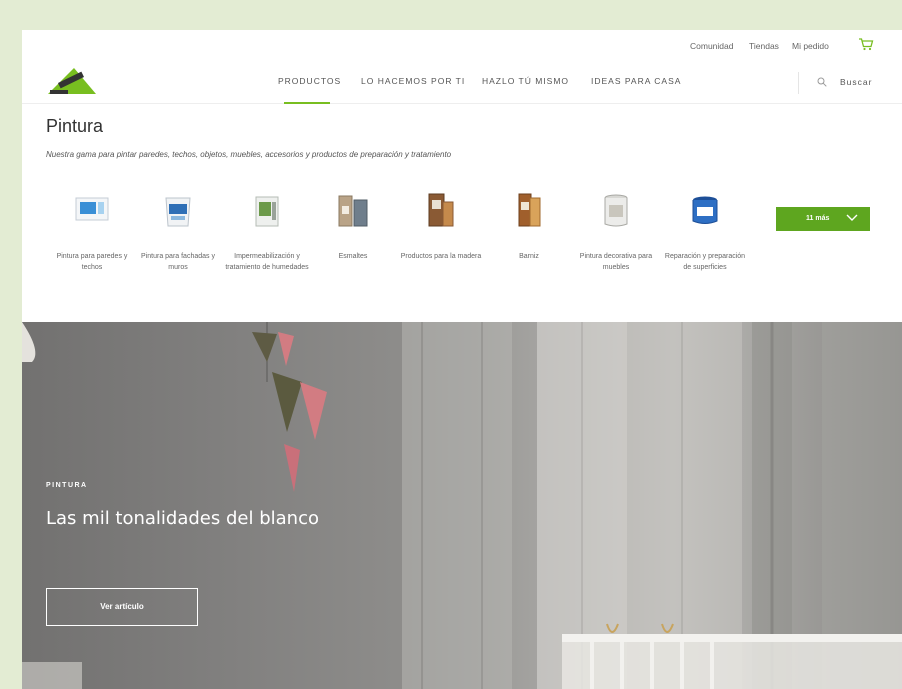  I want to click on more-categories-button: 11 más, so click(823, 219).